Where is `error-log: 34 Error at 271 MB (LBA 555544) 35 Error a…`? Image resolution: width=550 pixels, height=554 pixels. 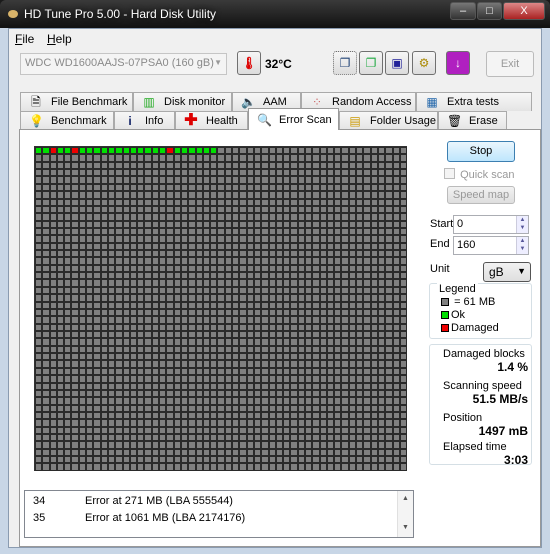 error-log: 34 Error at 271 MB (LBA 555544) 35 Error a… is located at coordinates (219, 514).